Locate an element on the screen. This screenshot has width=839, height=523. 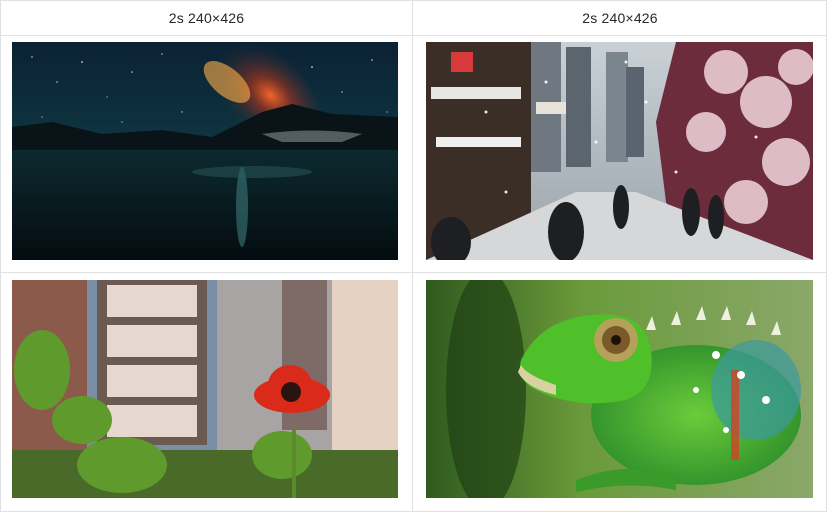
column-divider is located at coordinates (412, 256).